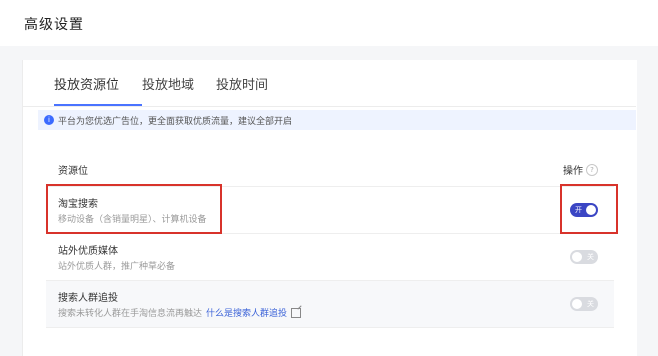  What do you see at coordinates (134, 209) in the screenshot?
I see `highlight-box-resource` at bounding box center [134, 209].